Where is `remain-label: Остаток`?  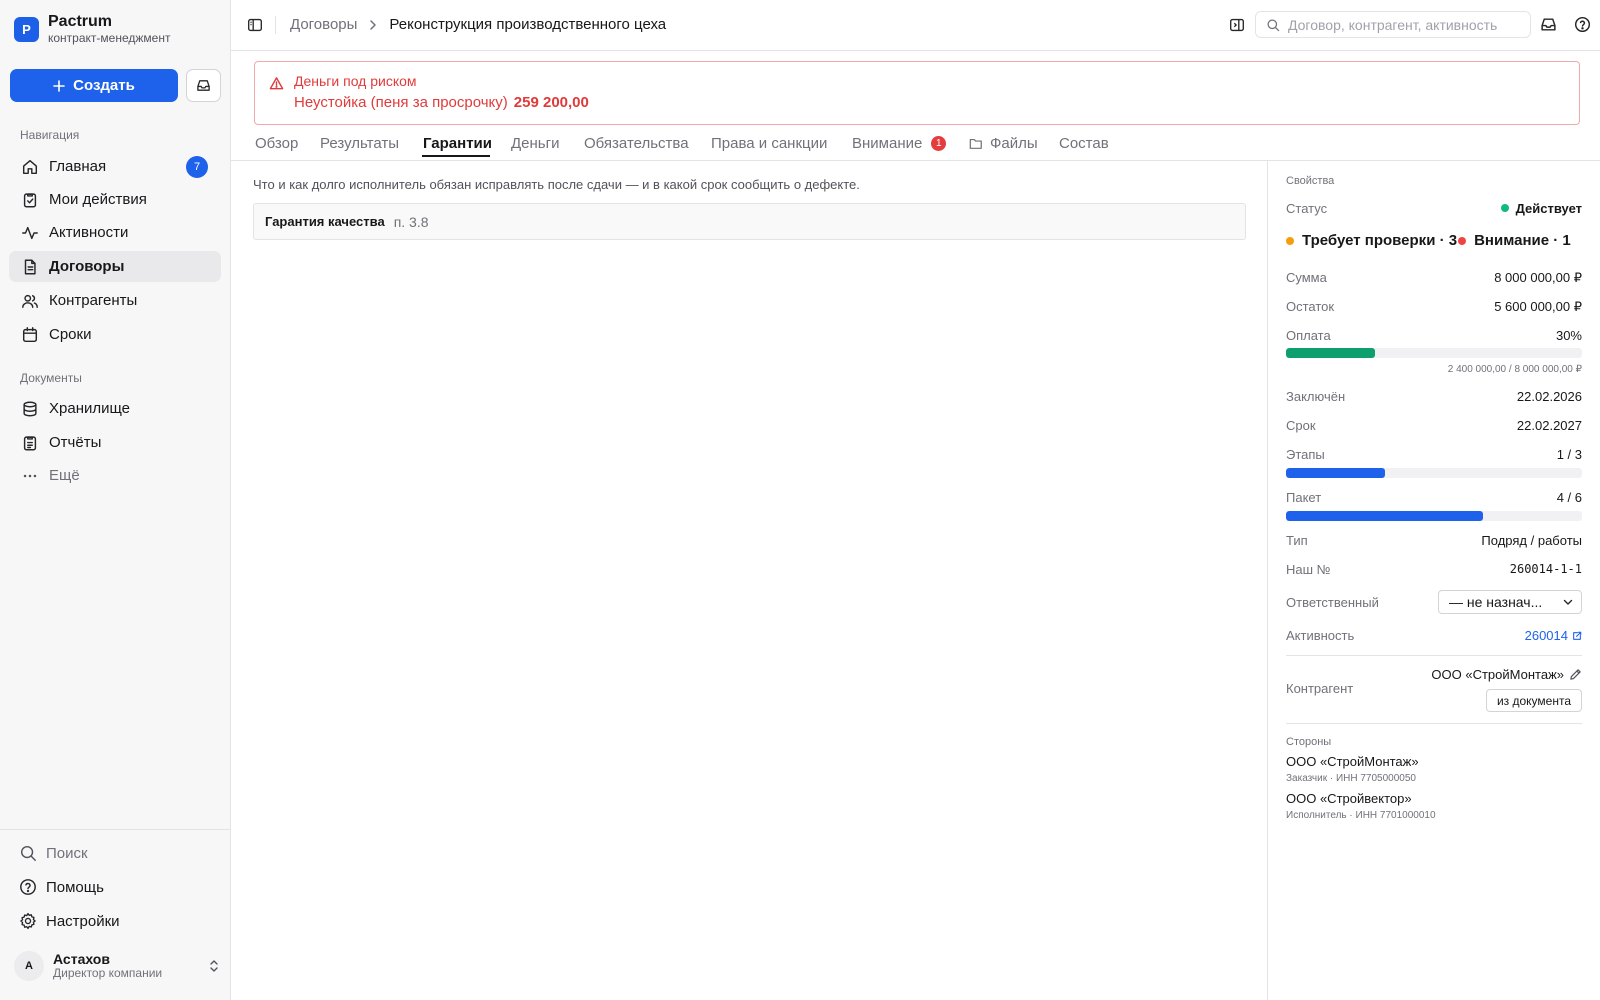 remain-label: Остаток is located at coordinates (1310, 306).